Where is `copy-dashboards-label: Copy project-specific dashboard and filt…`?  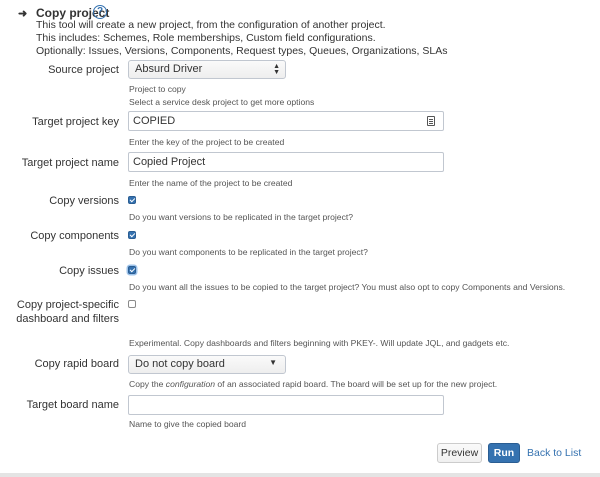 copy-dashboards-label: Copy project-specific dashboard and filt… is located at coordinates (67, 312).